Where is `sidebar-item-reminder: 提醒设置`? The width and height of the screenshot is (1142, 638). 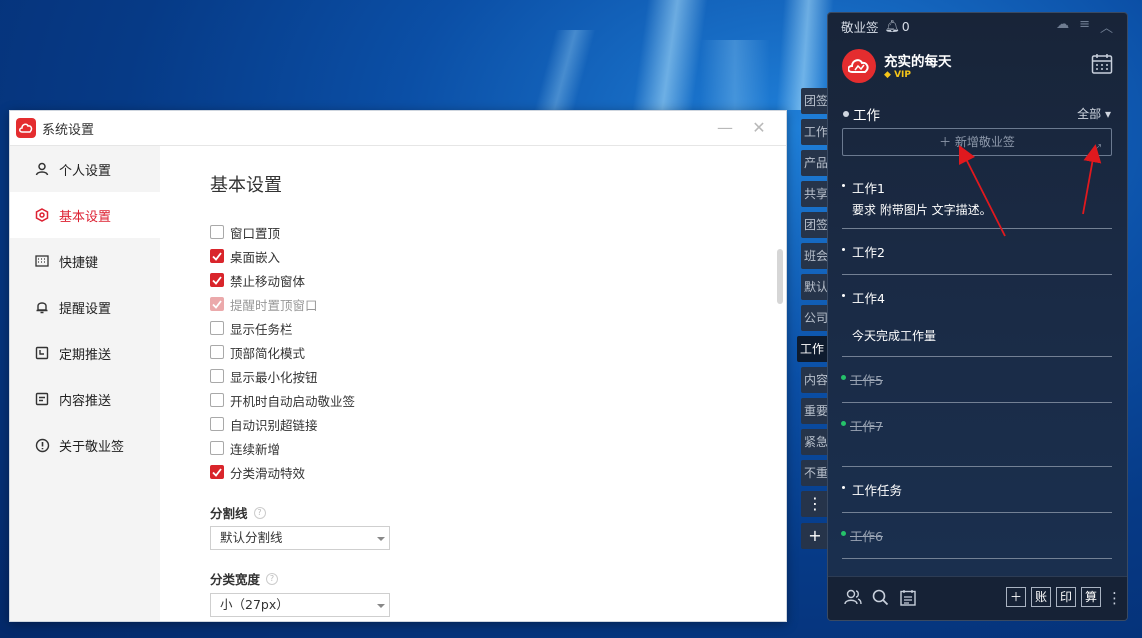
sidebar-item-reminder: 提醒设置 is located at coordinates (85, 307).